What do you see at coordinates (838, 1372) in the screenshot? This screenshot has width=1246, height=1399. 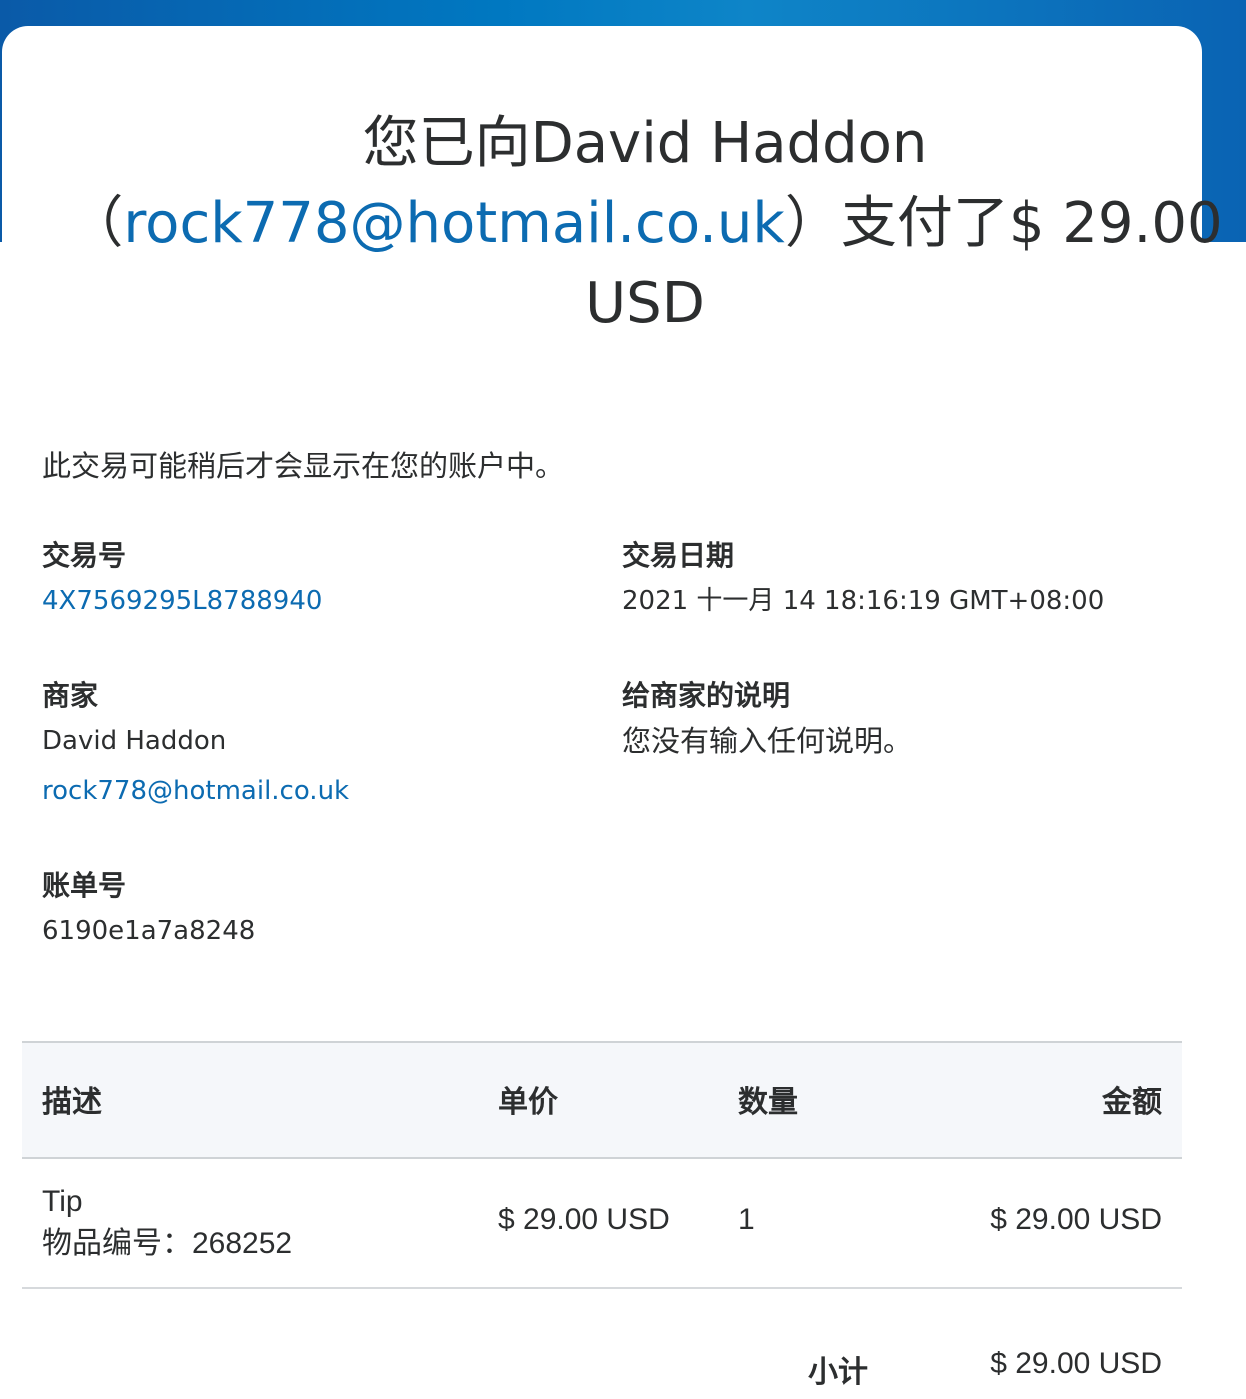 I see `subtotal-label: 小计` at bounding box center [838, 1372].